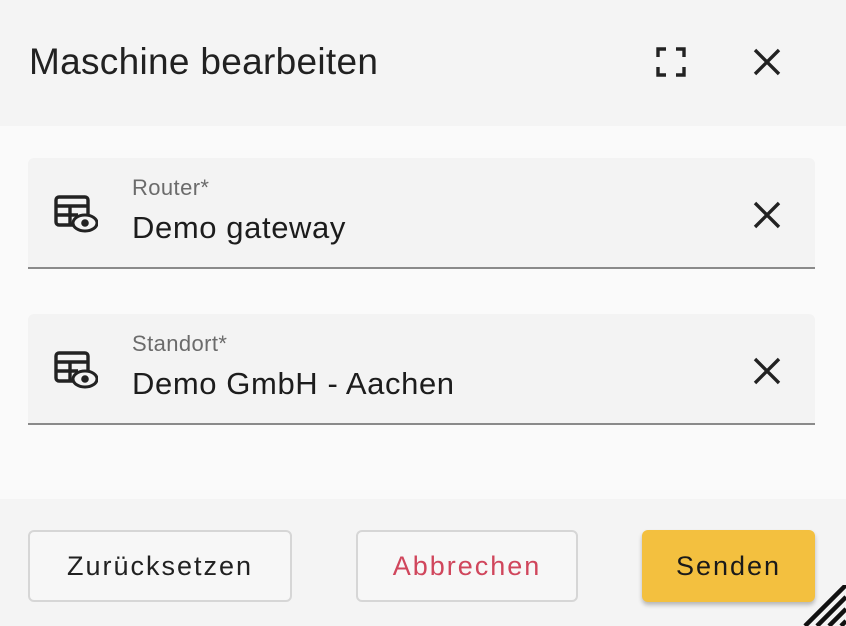 The height and width of the screenshot is (626, 846). I want to click on close-dialog-button, so click(767, 62).